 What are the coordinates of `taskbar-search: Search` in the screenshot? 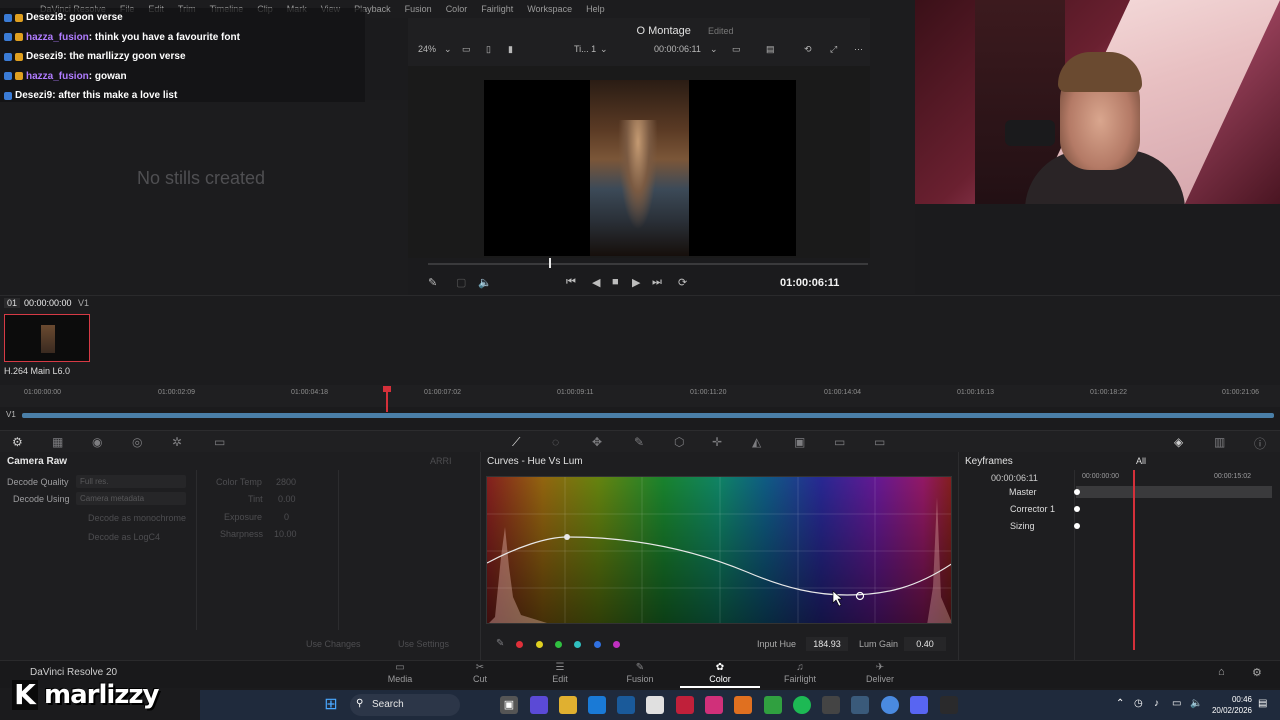 It's located at (405, 705).